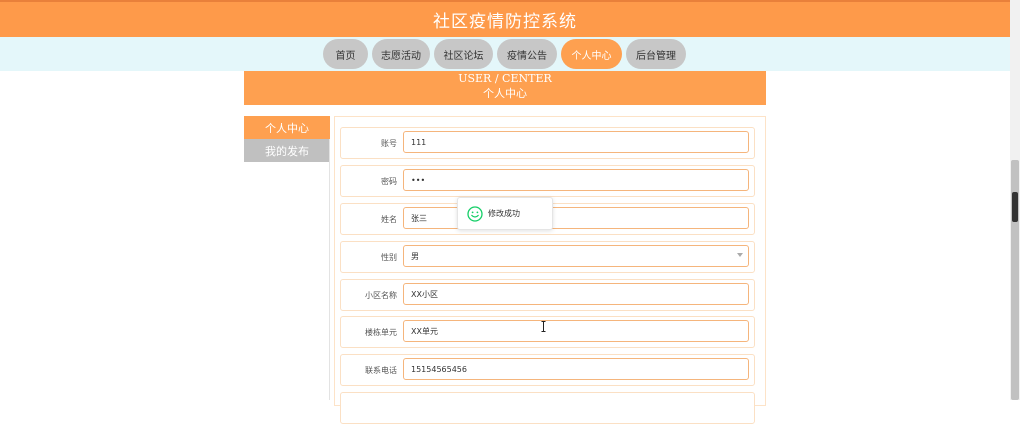 The height and width of the screenshot is (424, 1020). I want to click on side-menu: 个人中心 我的发布, so click(287, 139).